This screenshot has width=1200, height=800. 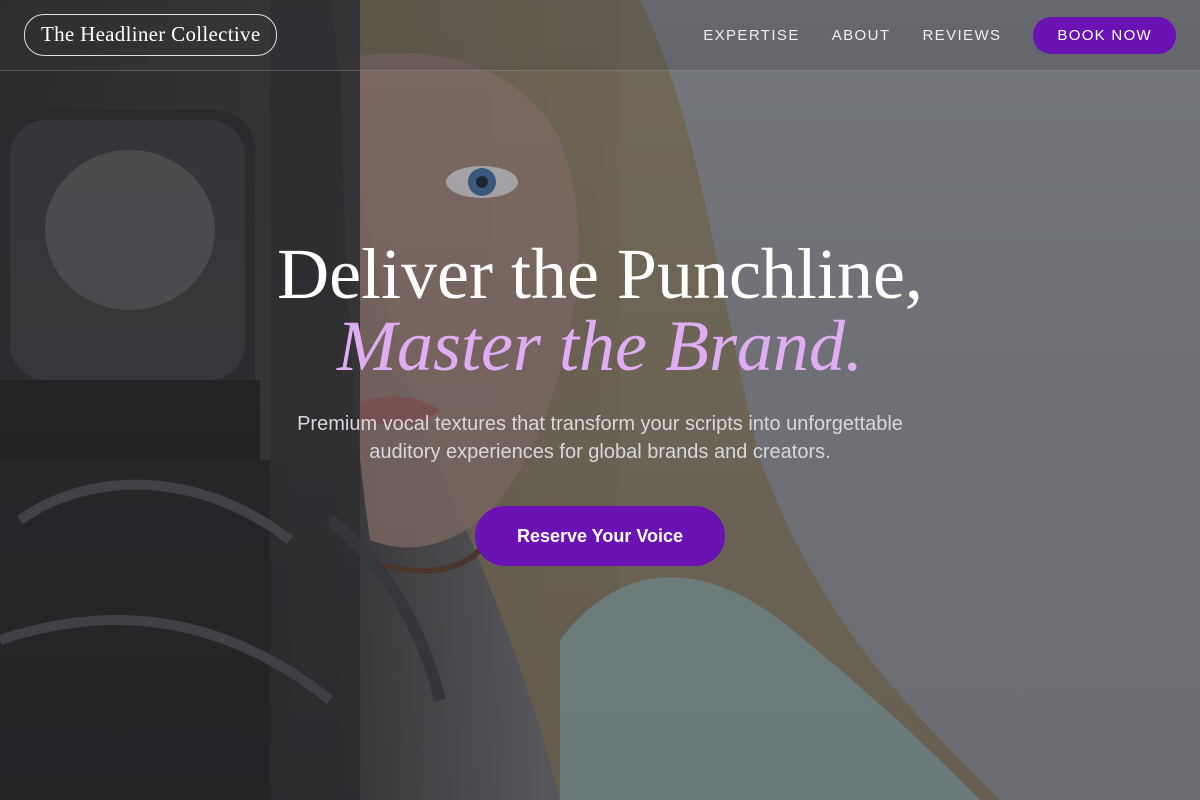 What do you see at coordinates (1104, 35) in the screenshot?
I see `book-now-button: BOOK NOW` at bounding box center [1104, 35].